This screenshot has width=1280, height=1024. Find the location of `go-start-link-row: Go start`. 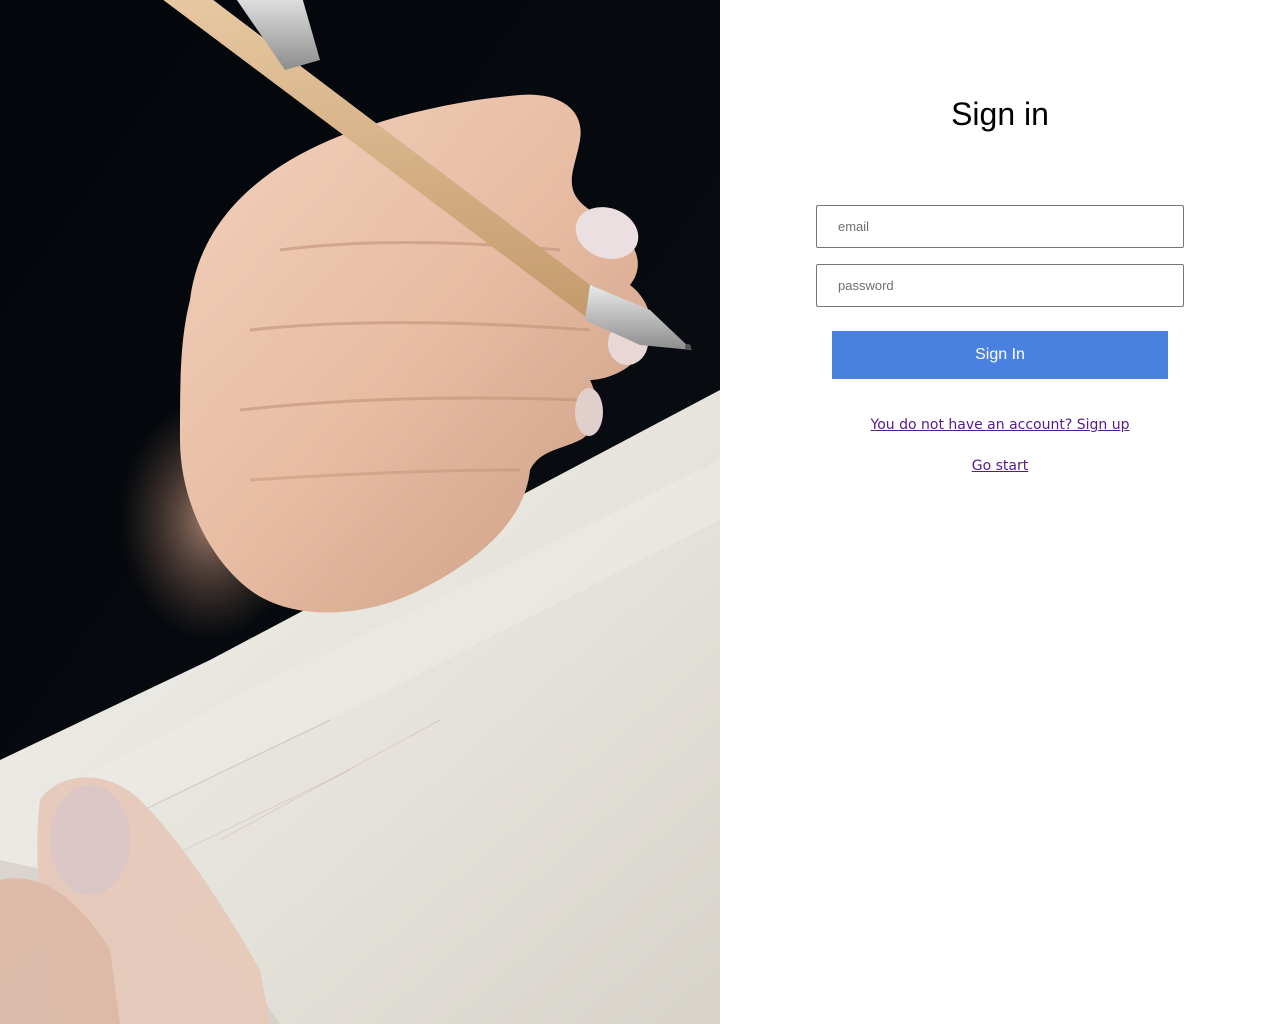

go-start-link-row: Go start is located at coordinates (1000, 466).